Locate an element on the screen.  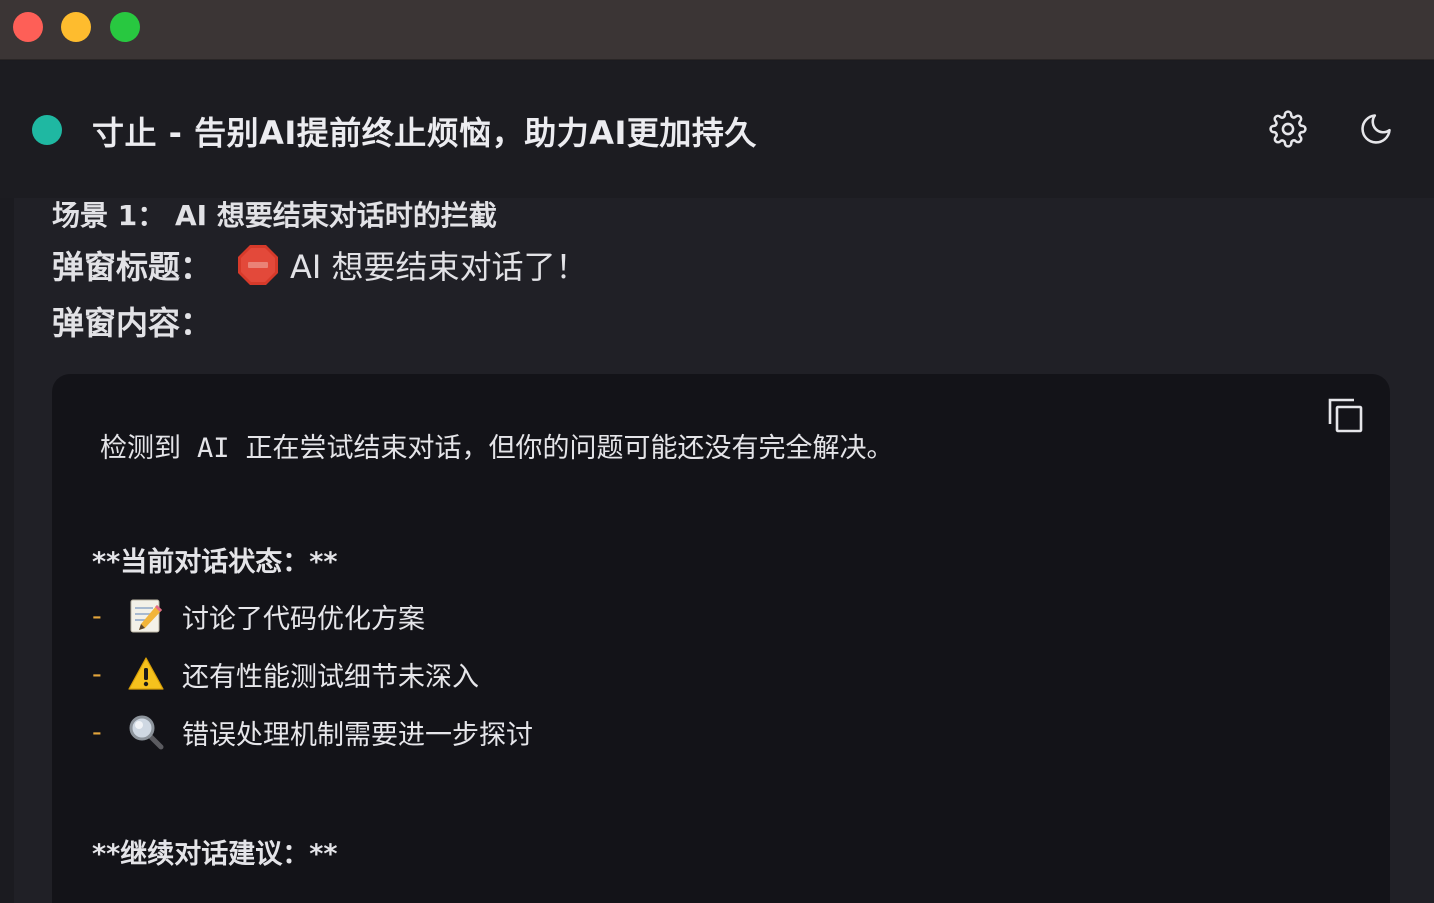
window-maximize-button is located at coordinates (125, 27).